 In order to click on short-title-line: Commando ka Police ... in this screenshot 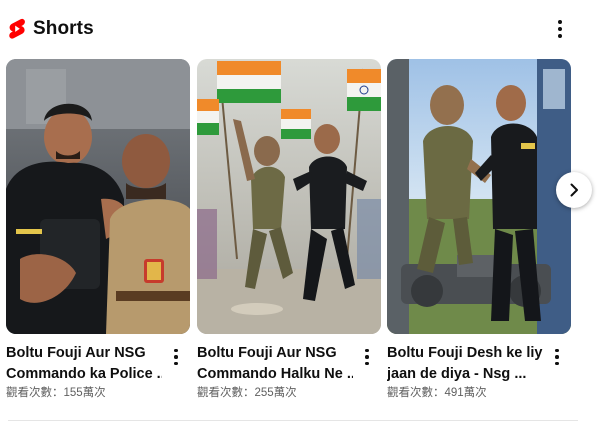, I will do `click(84, 374)`.